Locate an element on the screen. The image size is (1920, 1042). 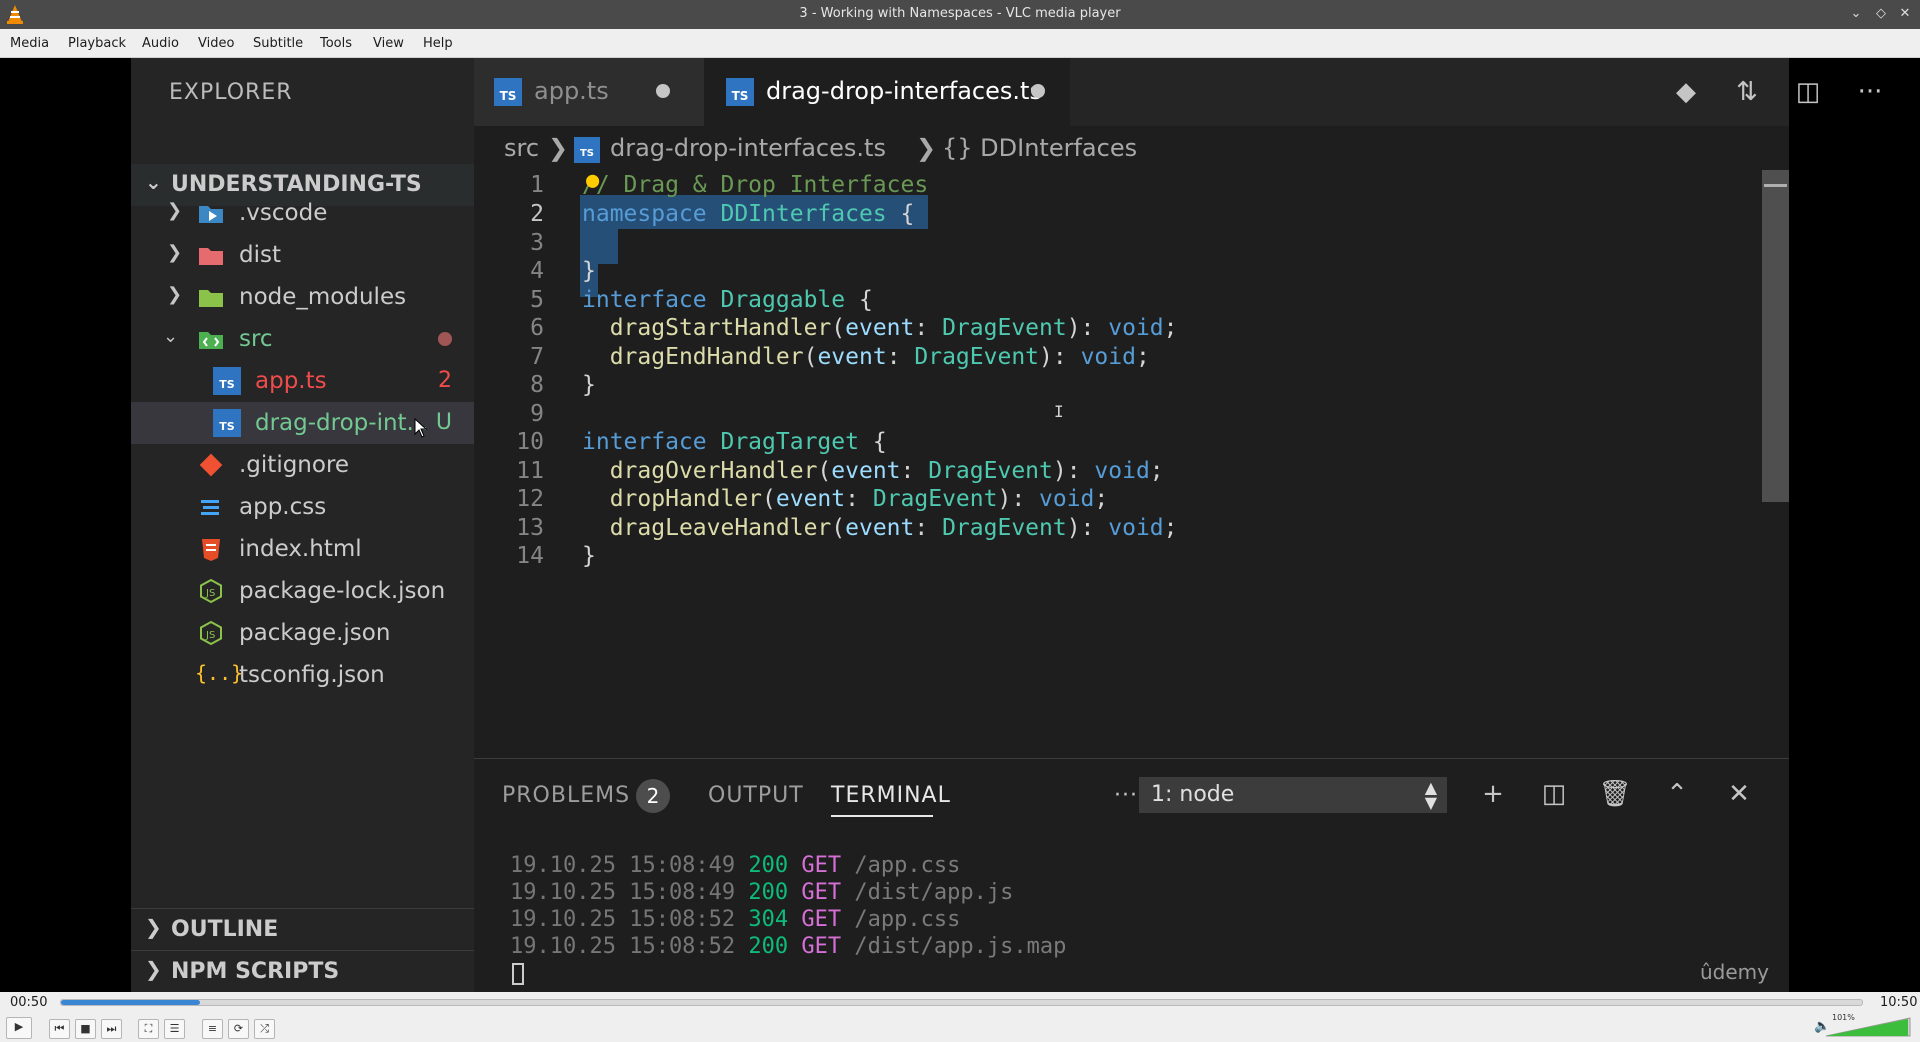
npm-scripts-section: ❯ NPM SCRIPTS is located at coordinates (302, 971).